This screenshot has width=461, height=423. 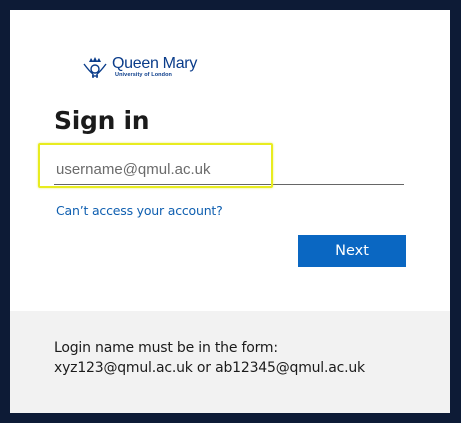 I want to click on username-input, so click(x=229, y=169).